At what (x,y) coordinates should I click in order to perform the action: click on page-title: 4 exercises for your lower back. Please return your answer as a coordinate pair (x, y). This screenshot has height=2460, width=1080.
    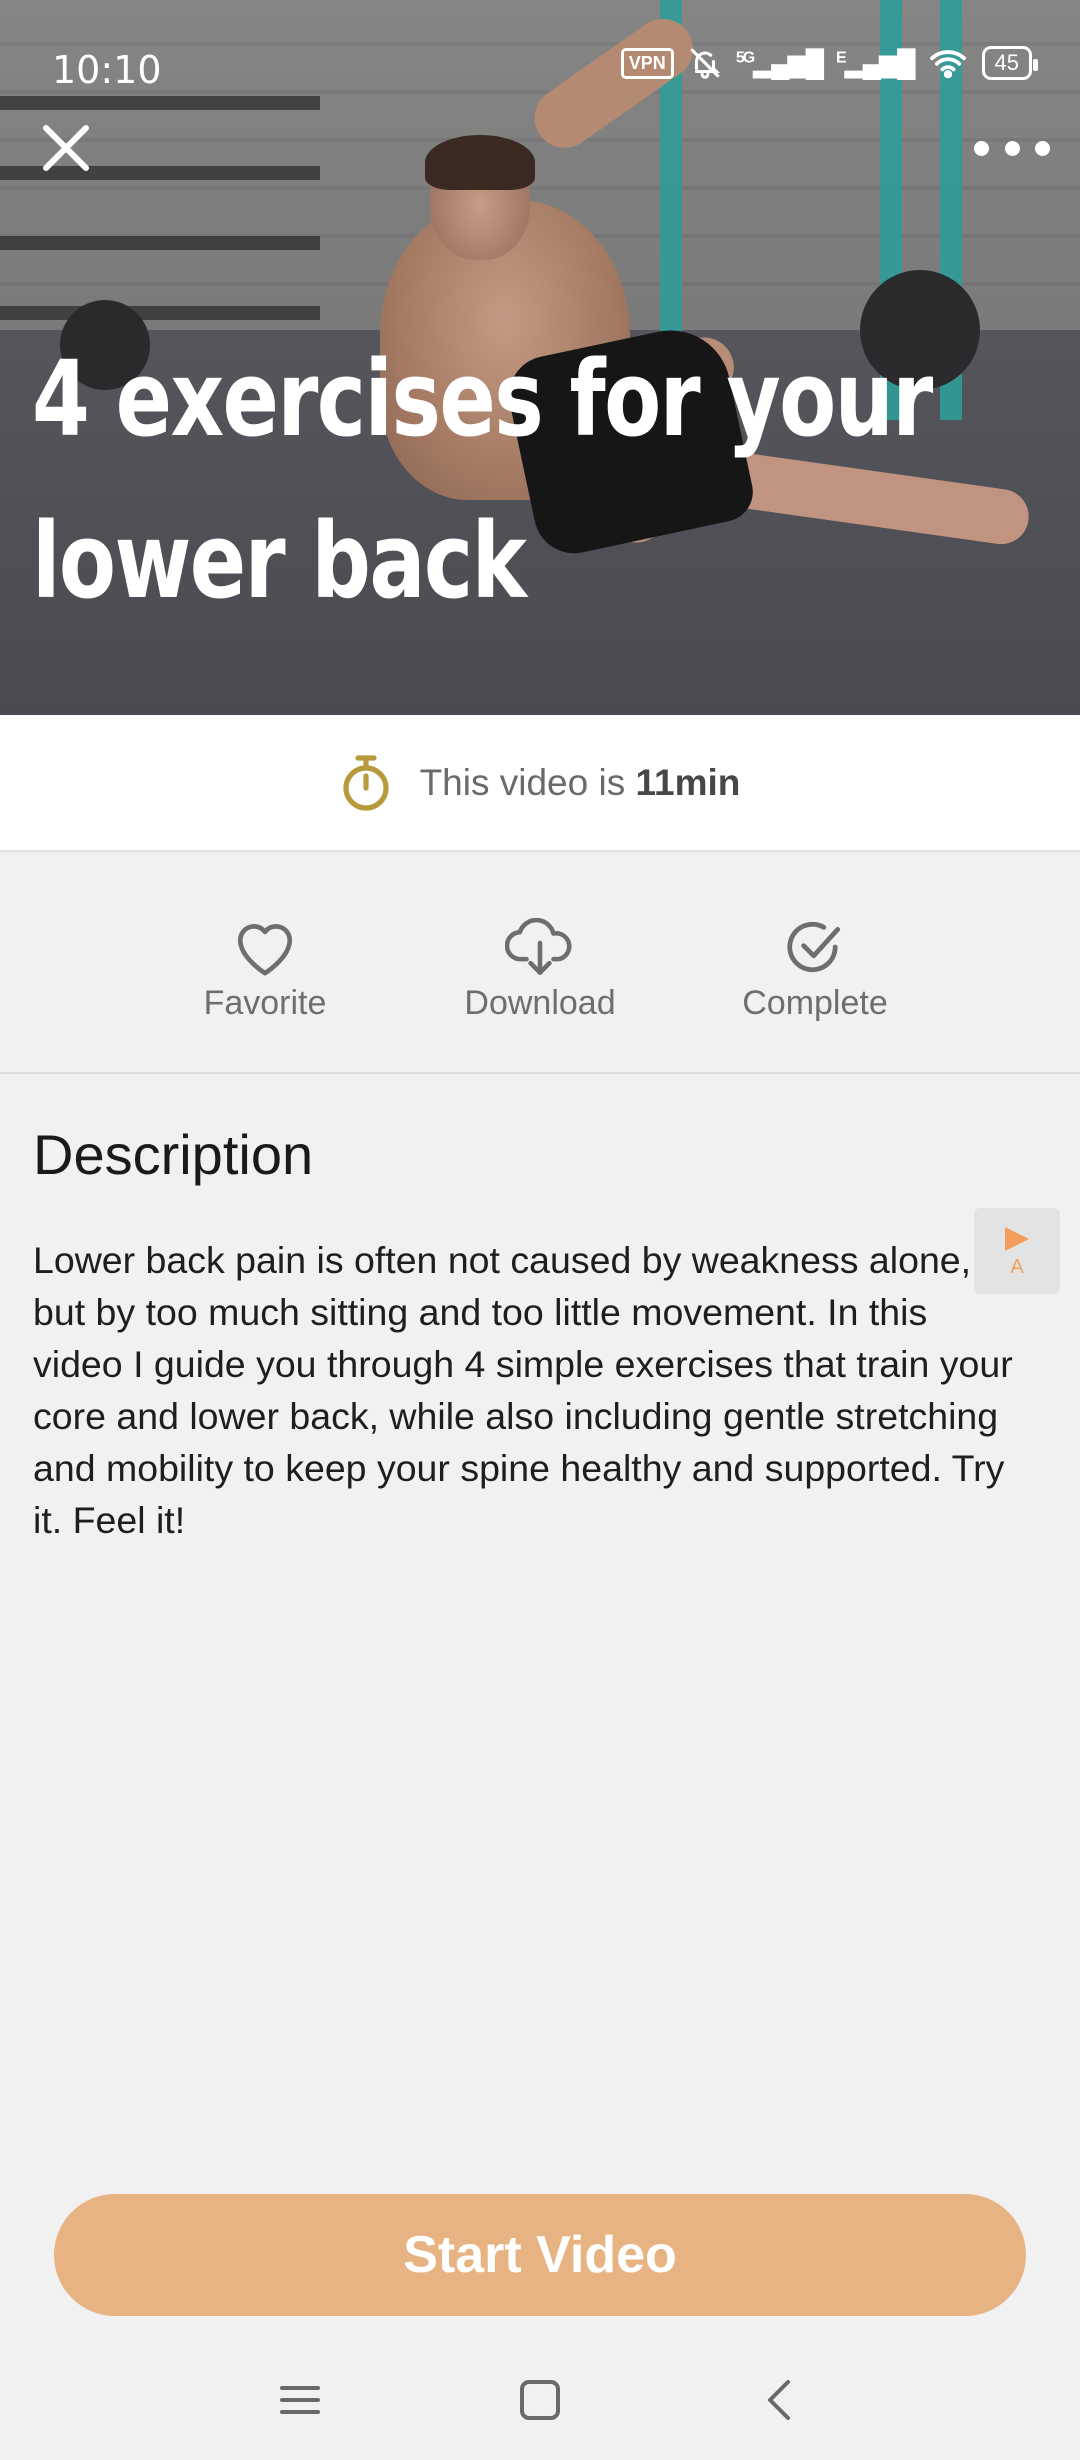
    Looking at the image, I should click on (482, 480).